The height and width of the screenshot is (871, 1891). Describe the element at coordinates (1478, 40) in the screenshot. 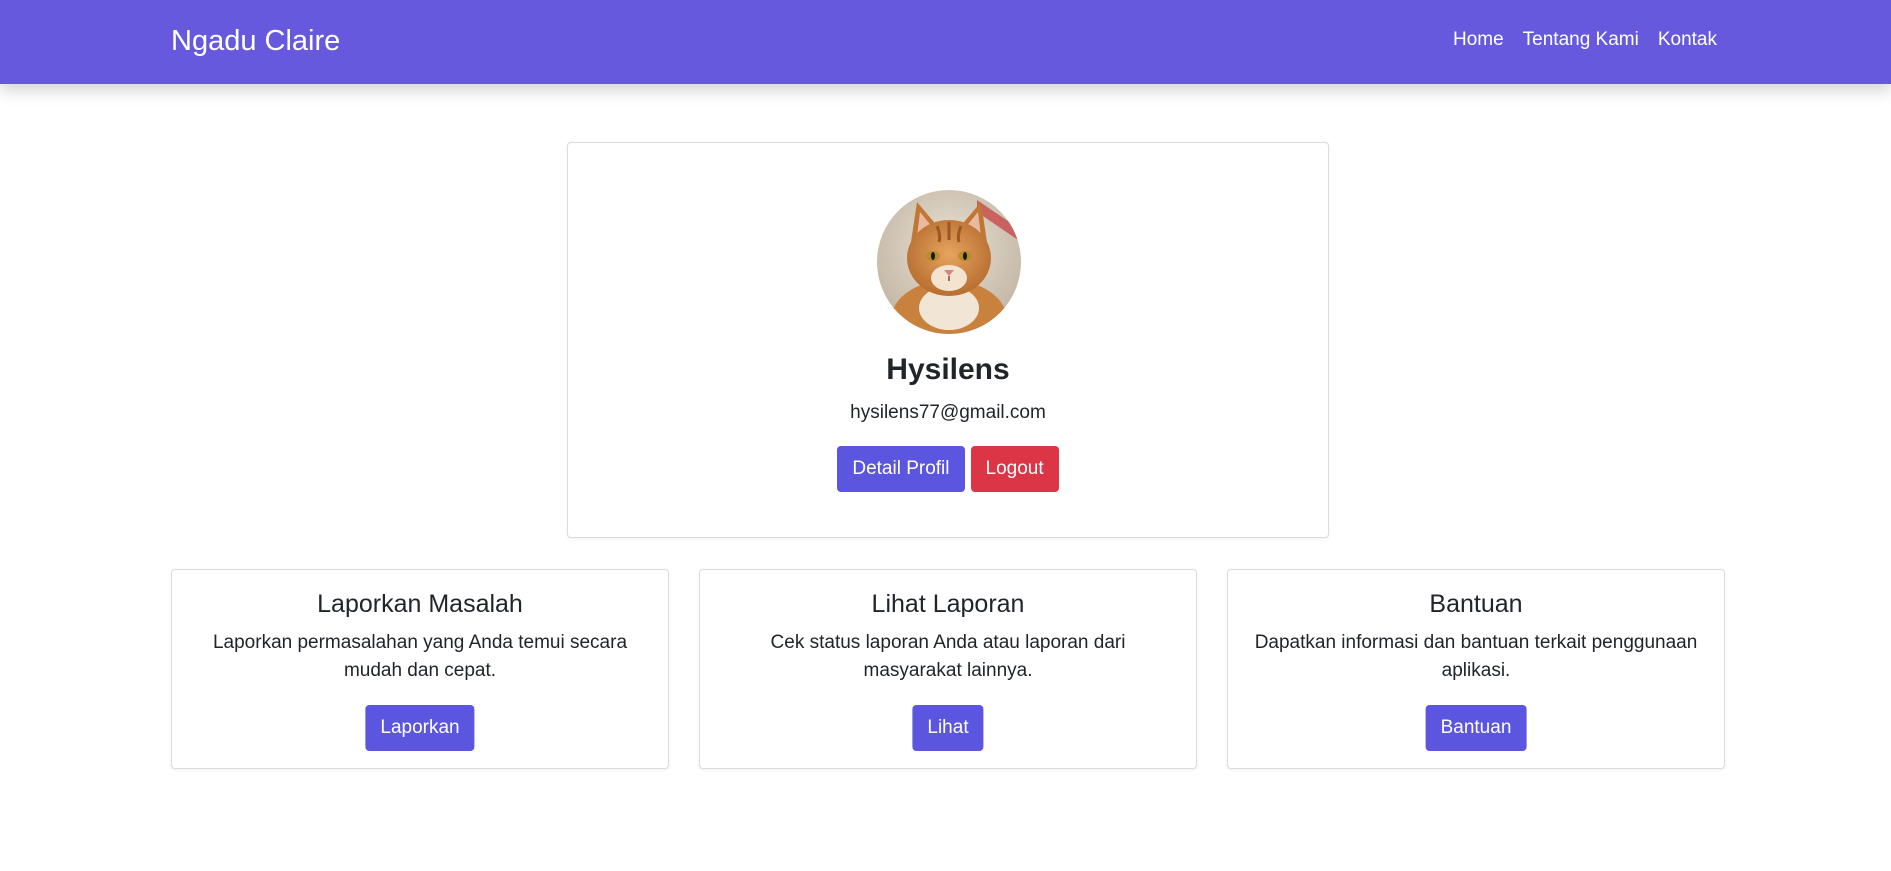

I see `nav-link-home: Home` at that location.